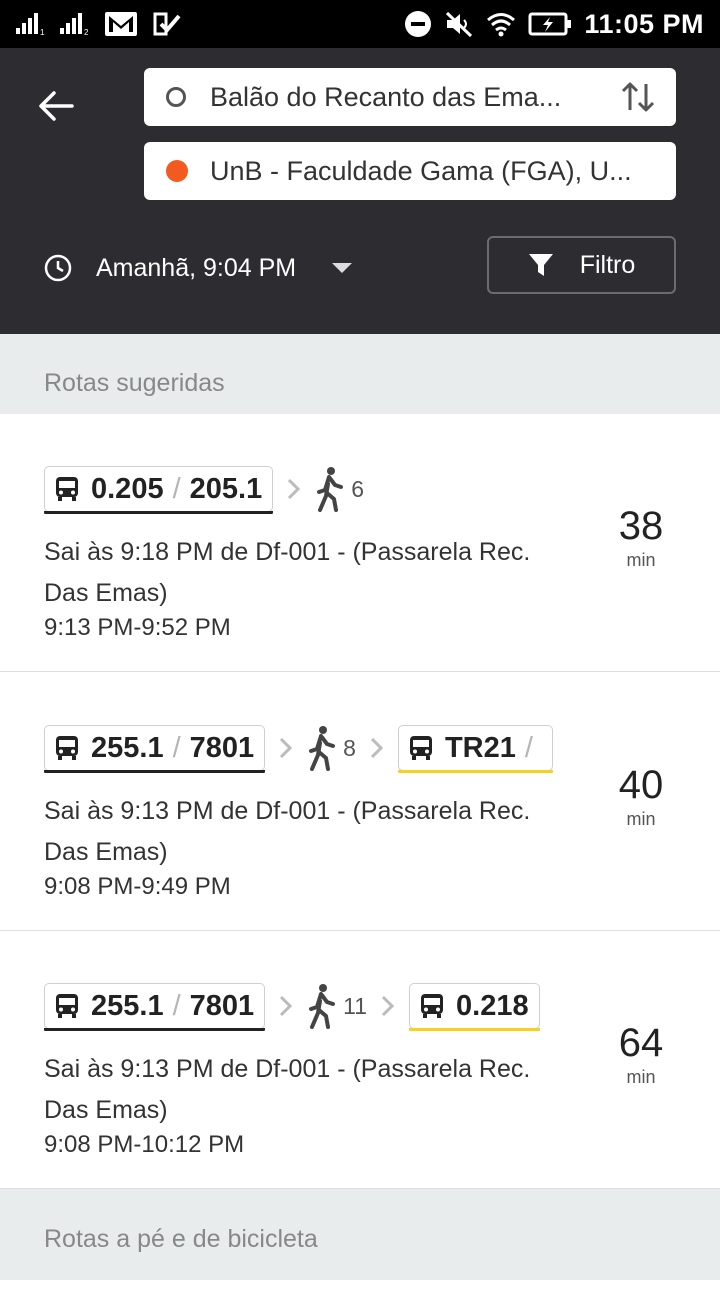 The image size is (720, 1289). I want to click on route-duration: 38 min, so click(641, 536).